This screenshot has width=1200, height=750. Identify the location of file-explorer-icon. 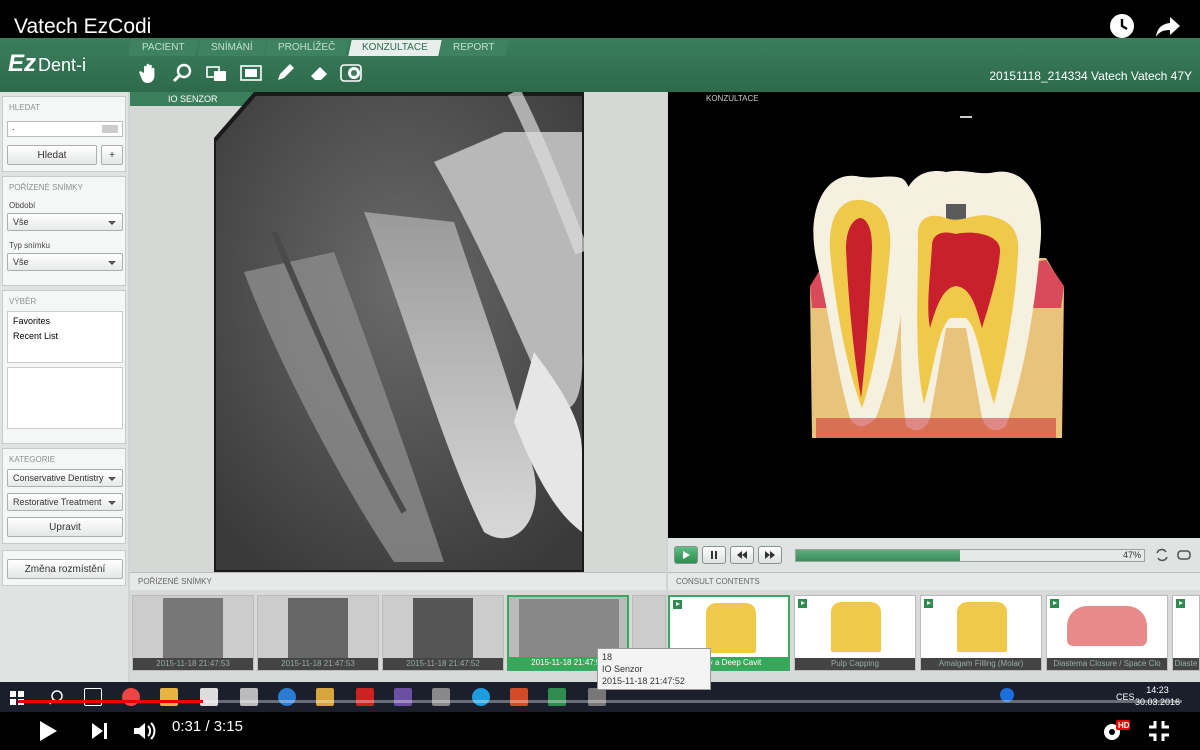
(169, 697).